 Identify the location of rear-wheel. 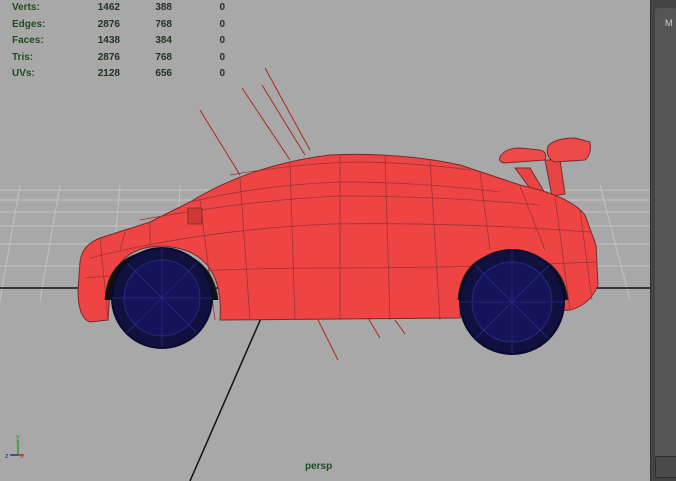
(512, 302).